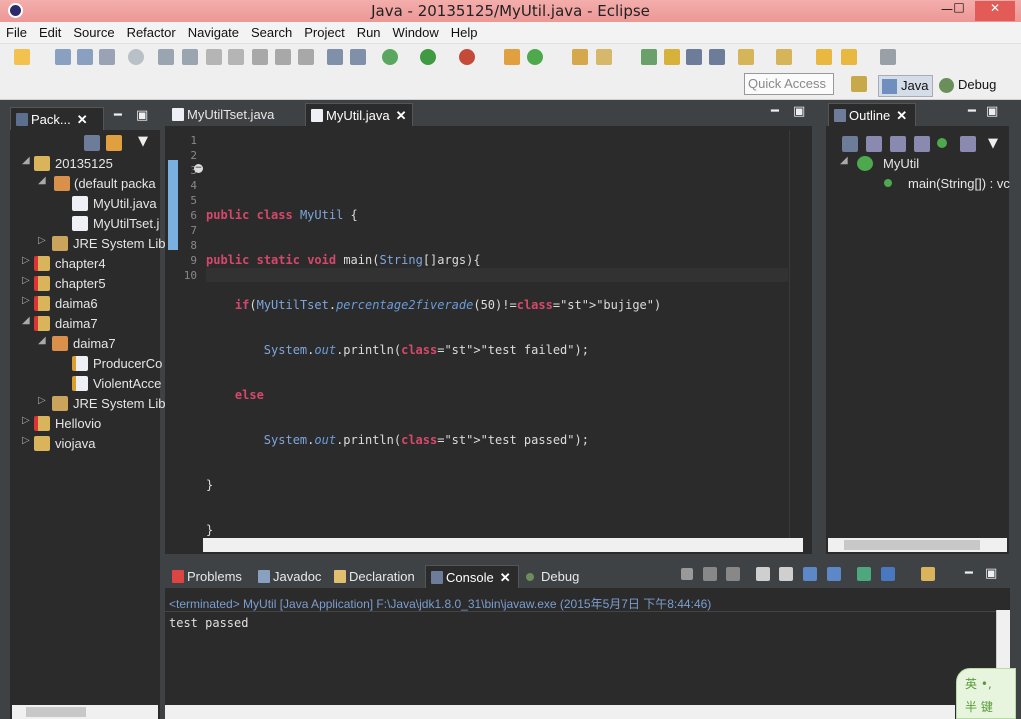 This screenshot has width=1021, height=719. What do you see at coordinates (472, 576) in the screenshot?
I see `tab-console: Console ✕` at bounding box center [472, 576].